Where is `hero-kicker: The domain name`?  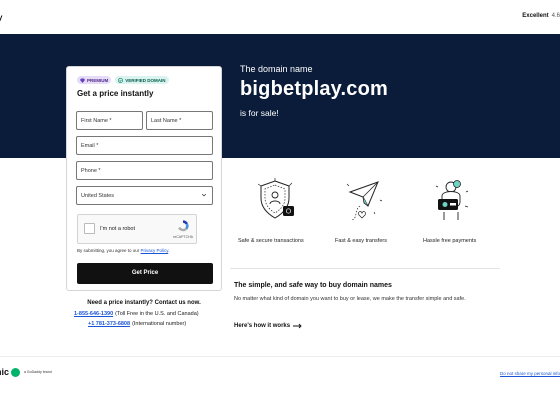
hero-kicker: The domain name is located at coordinates (276, 69).